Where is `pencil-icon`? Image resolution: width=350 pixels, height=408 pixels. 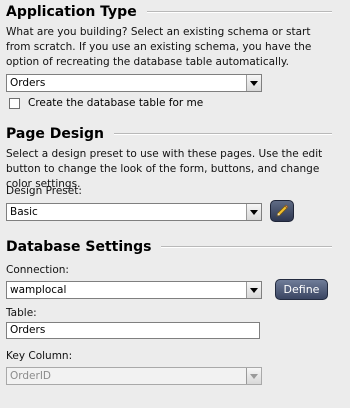 pencil-icon is located at coordinates (282, 210).